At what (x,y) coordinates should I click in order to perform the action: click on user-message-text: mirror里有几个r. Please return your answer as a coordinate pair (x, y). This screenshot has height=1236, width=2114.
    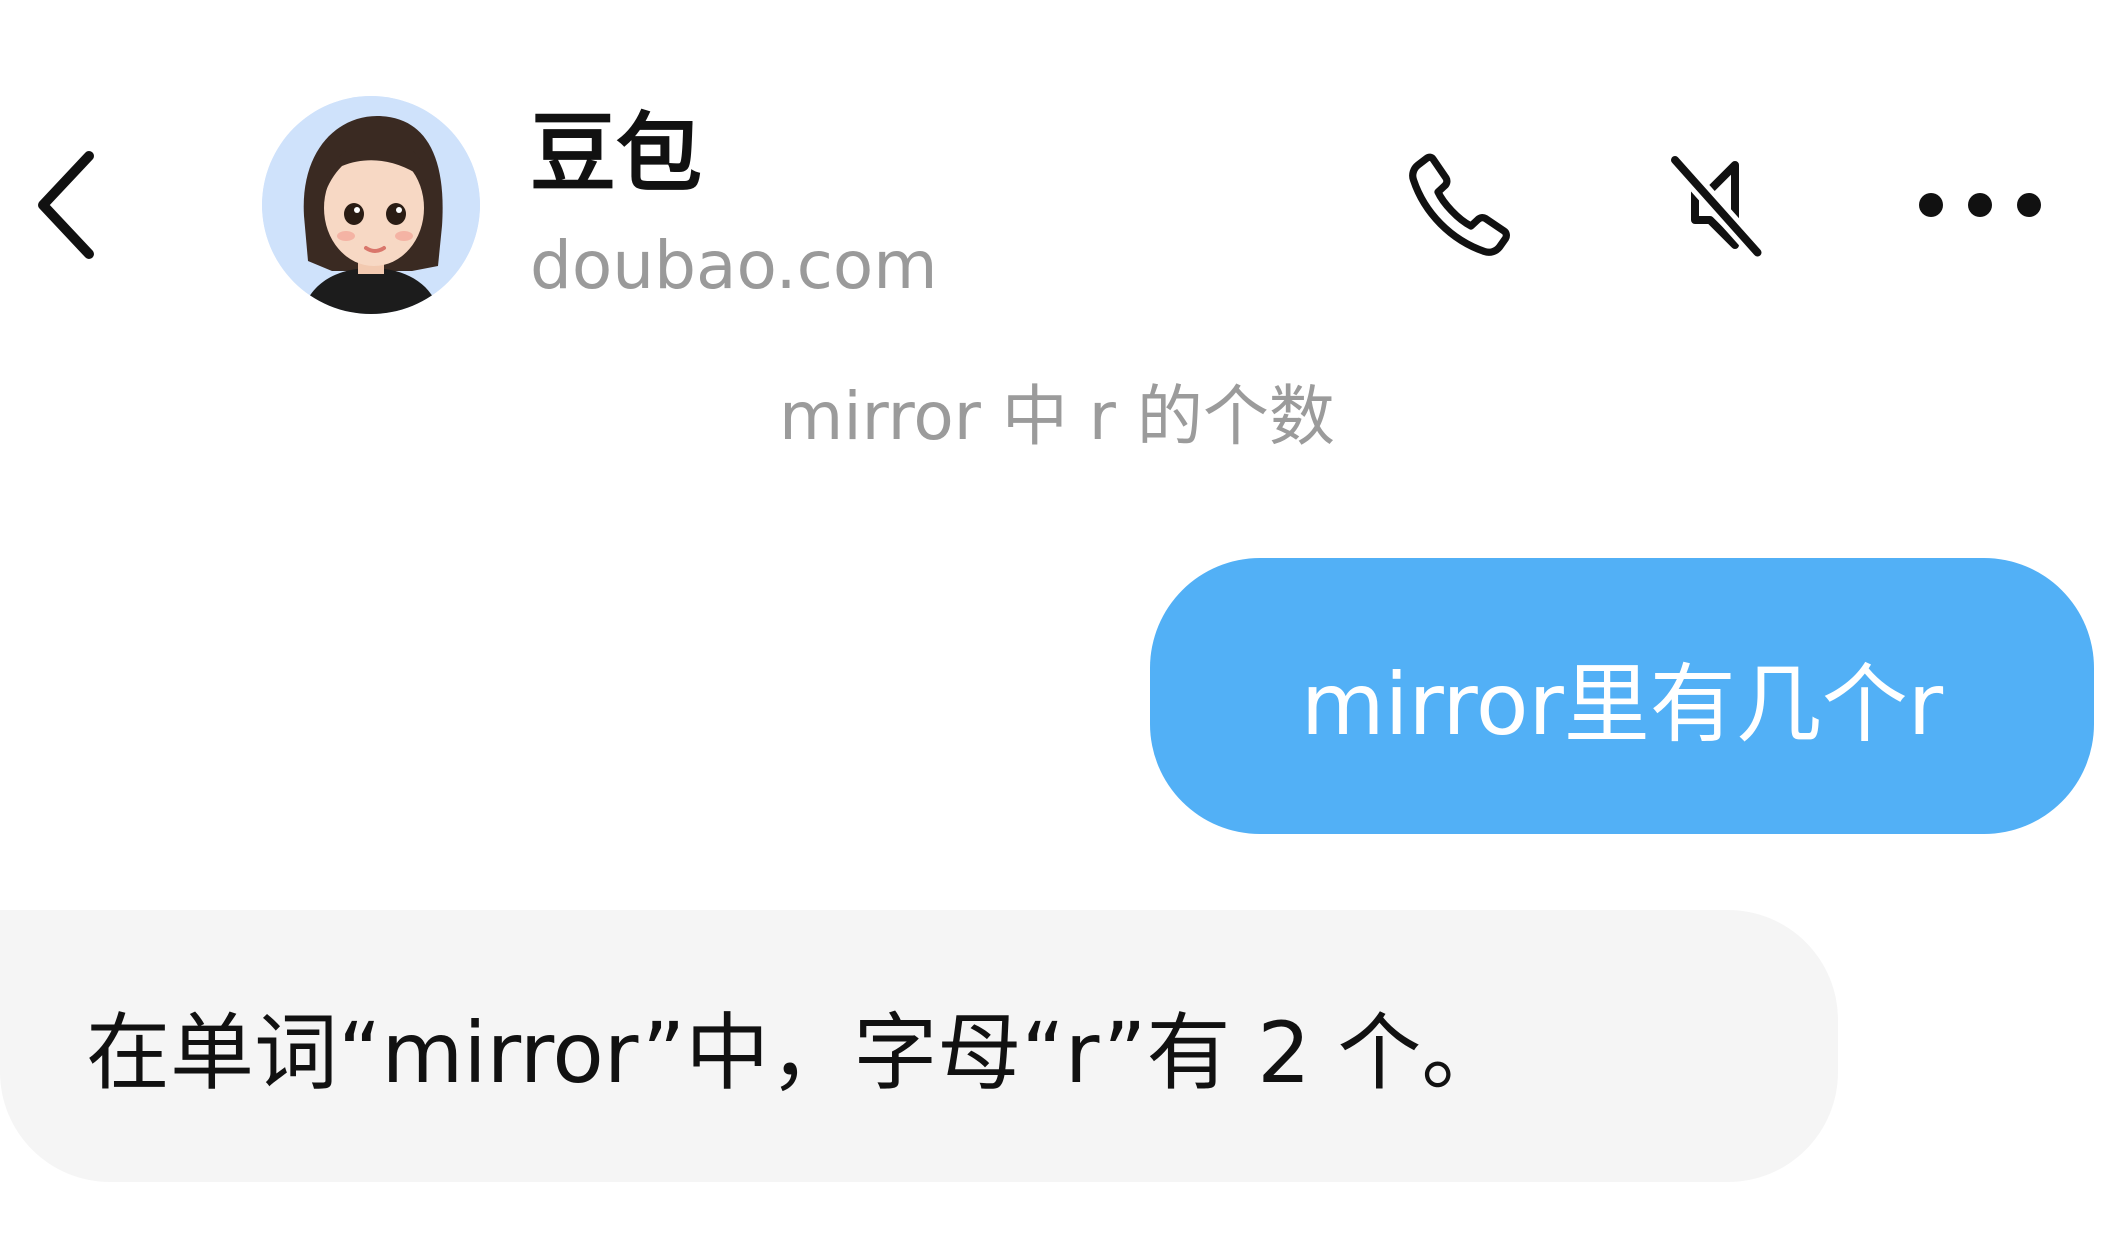
    Looking at the image, I should click on (1622, 704).